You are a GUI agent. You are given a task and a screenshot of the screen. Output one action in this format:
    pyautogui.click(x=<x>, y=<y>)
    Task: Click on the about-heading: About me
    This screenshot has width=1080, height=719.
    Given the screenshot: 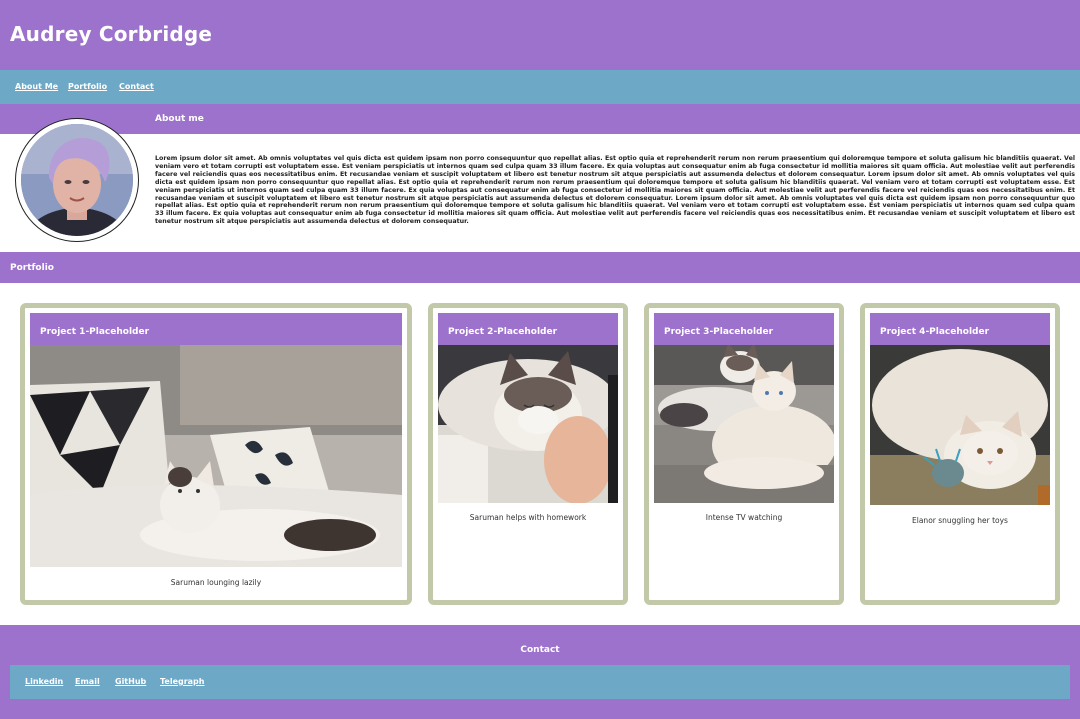 What is the action you would take?
    pyautogui.click(x=179, y=119)
    